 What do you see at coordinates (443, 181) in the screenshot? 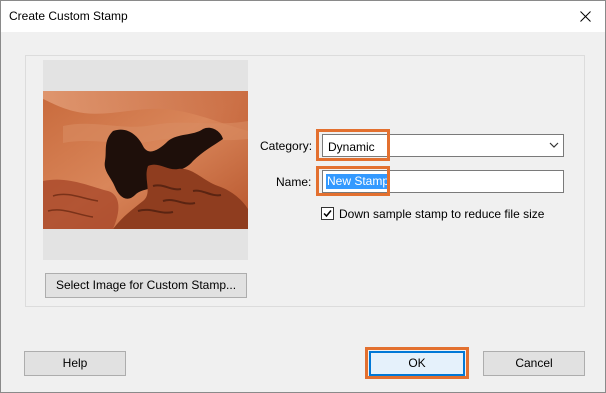
I see `name-field: New Stamp` at bounding box center [443, 181].